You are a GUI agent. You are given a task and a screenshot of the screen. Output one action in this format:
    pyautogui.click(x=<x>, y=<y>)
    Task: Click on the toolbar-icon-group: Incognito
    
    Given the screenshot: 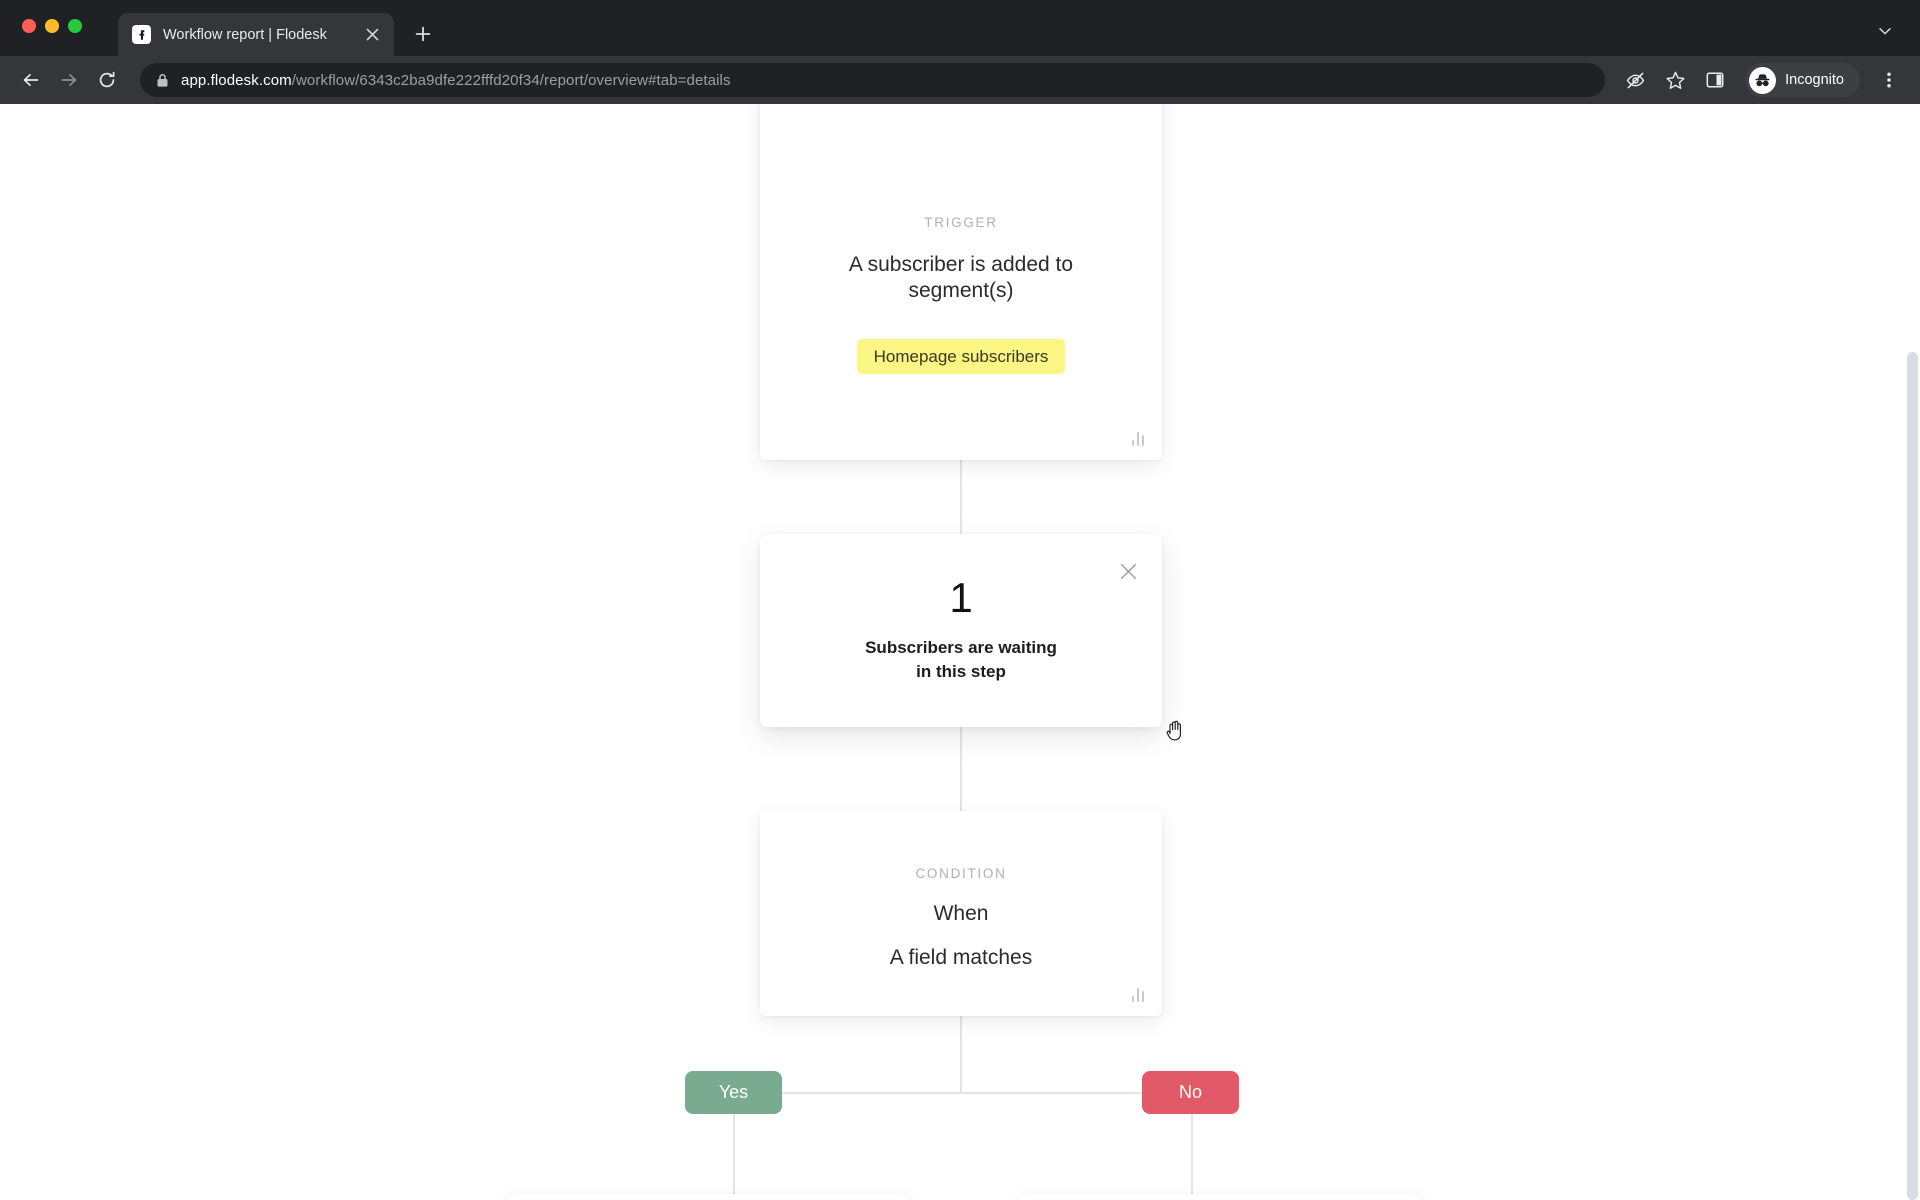 What is the action you would take?
    pyautogui.click(x=1762, y=80)
    